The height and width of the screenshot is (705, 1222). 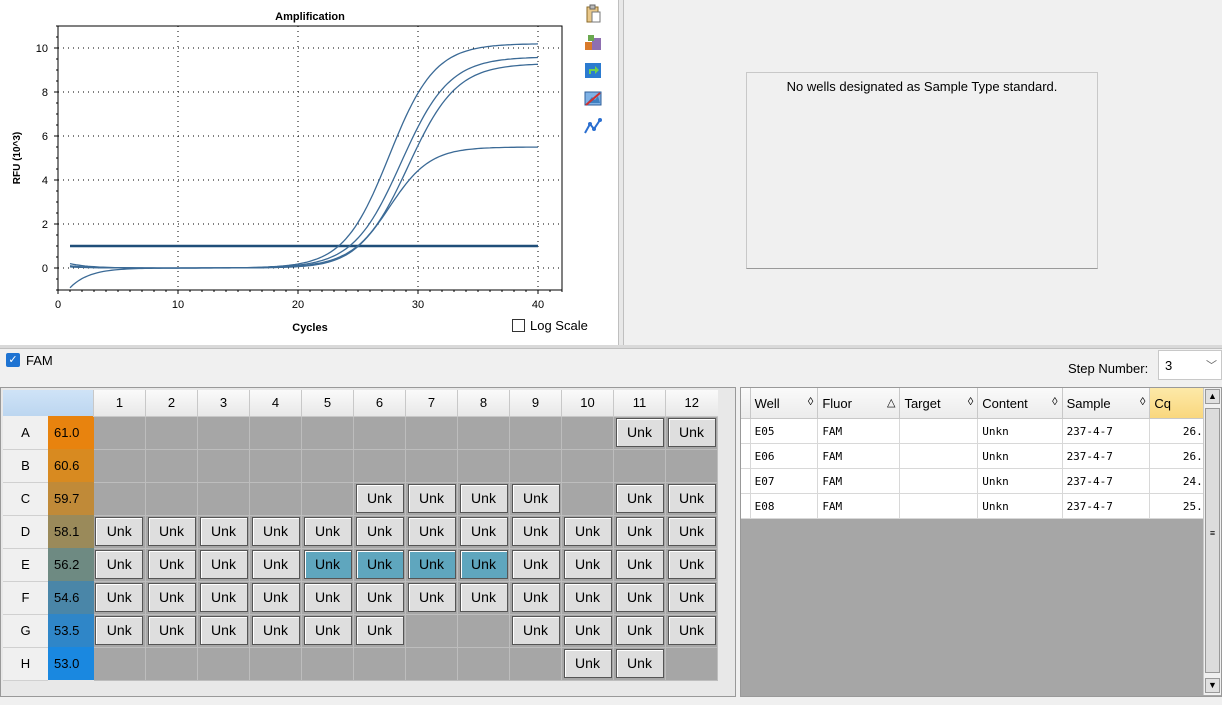 What do you see at coordinates (981, 481) in the screenshot?
I see `table-row: E07 FAM Unkn 237-4-7 24.45` at bounding box center [981, 481].